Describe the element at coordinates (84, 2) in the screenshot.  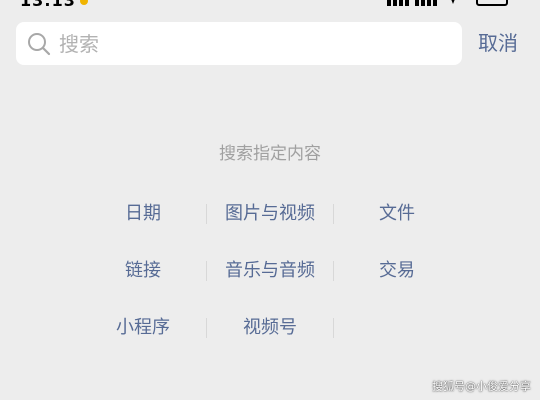
I see `notification-dot-icon` at that location.